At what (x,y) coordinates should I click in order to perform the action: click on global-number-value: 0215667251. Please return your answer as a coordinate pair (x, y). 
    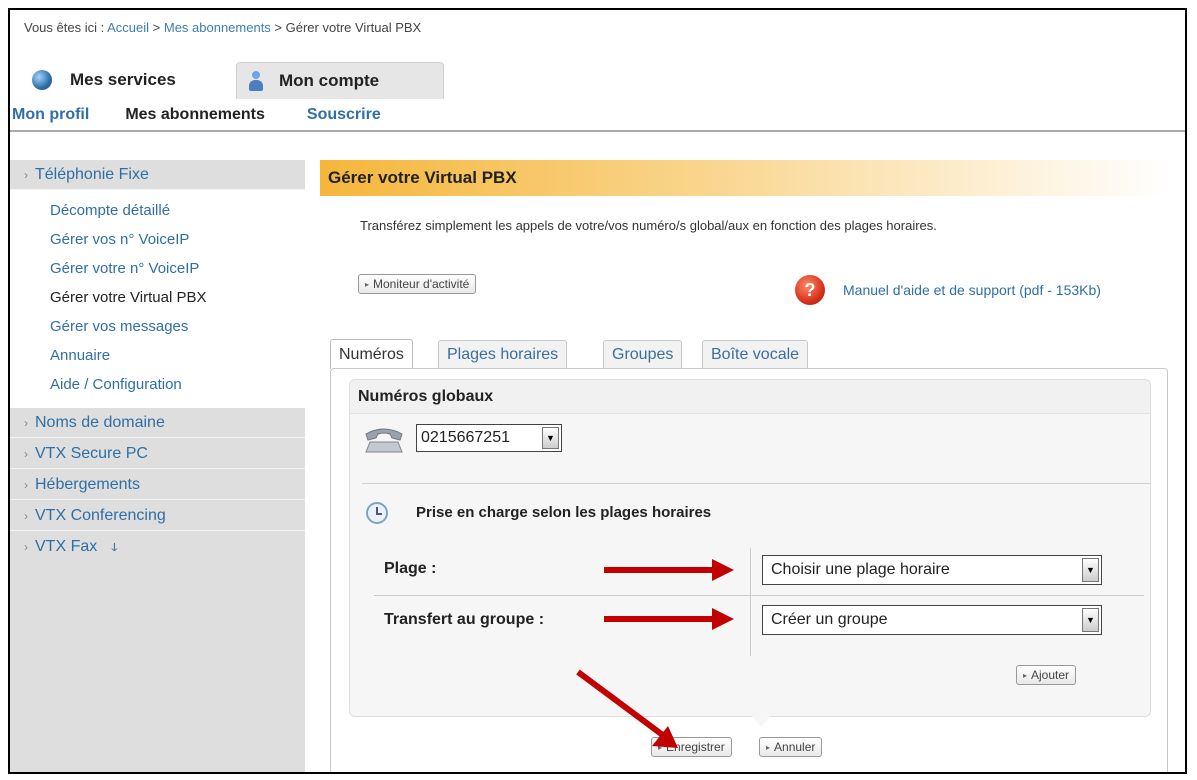
    Looking at the image, I should click on (465, 437).